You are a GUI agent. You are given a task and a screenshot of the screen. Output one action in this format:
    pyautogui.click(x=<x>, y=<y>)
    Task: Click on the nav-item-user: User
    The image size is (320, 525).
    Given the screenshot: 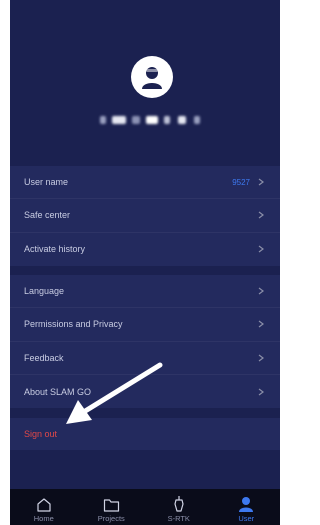 What is the action you would take?
    pyautogui.click(x=247, y=507)
    